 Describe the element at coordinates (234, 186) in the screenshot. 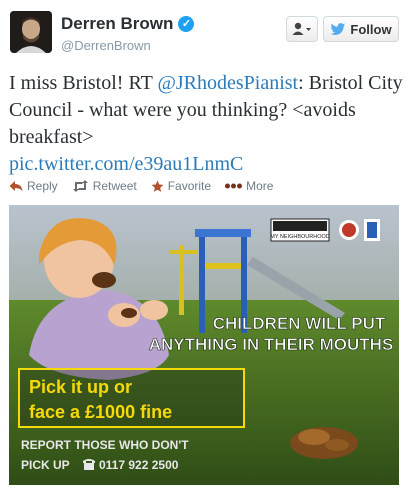

I see `more-dots-icon` at that location.